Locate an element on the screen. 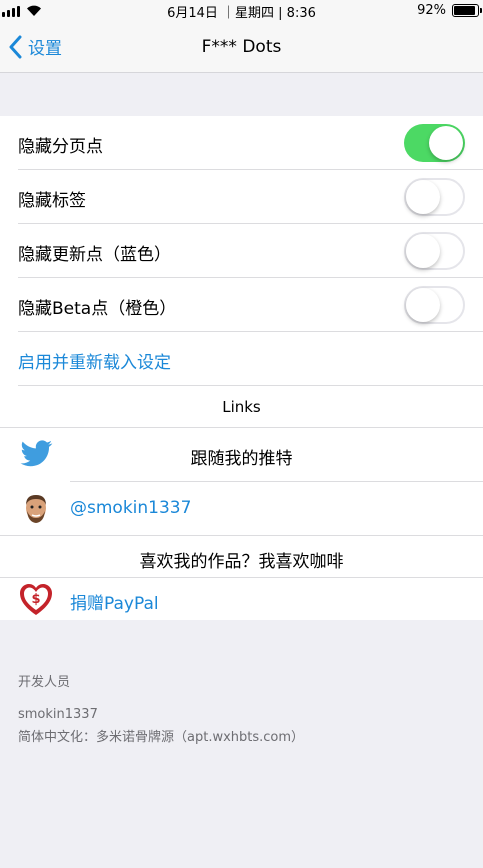 This screenshot has height=868, width=483. row-hide-labels: 隐藏标签 is located at coordinates (241, 197).